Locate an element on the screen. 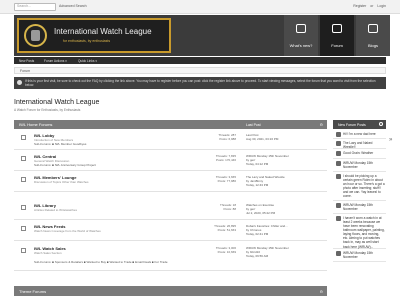 This screenshot has width=400, height=296. nav-label: Blogs is located at coordinates (372, 45).